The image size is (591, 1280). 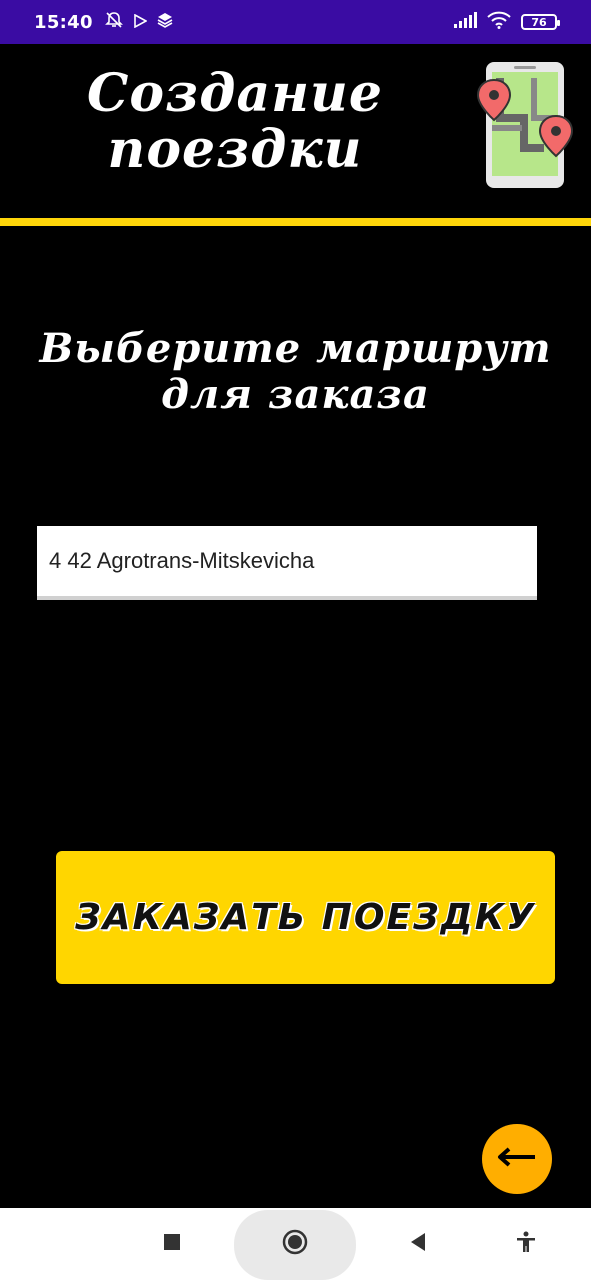 I want to click on page-title: Создание поездки, so click(x=235, y=121).